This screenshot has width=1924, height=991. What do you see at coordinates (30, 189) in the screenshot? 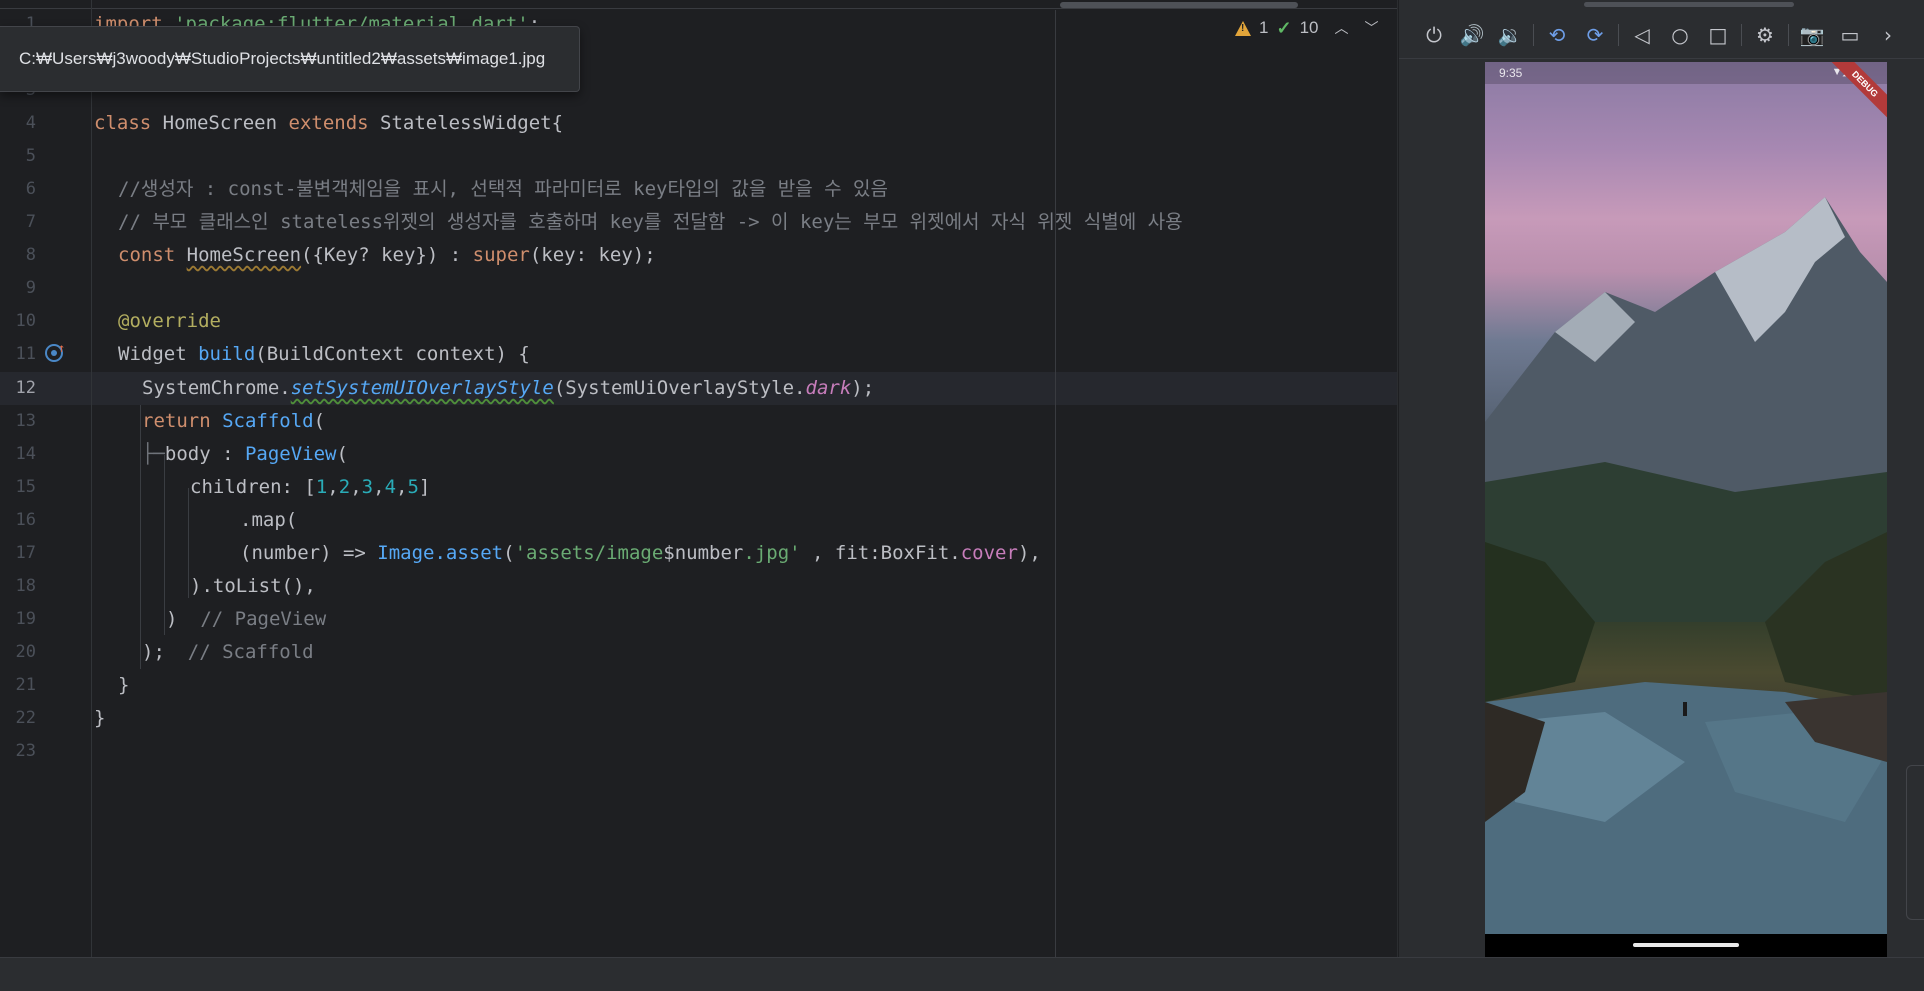
I see `line-number: 6` at bounding box center [30, 189].